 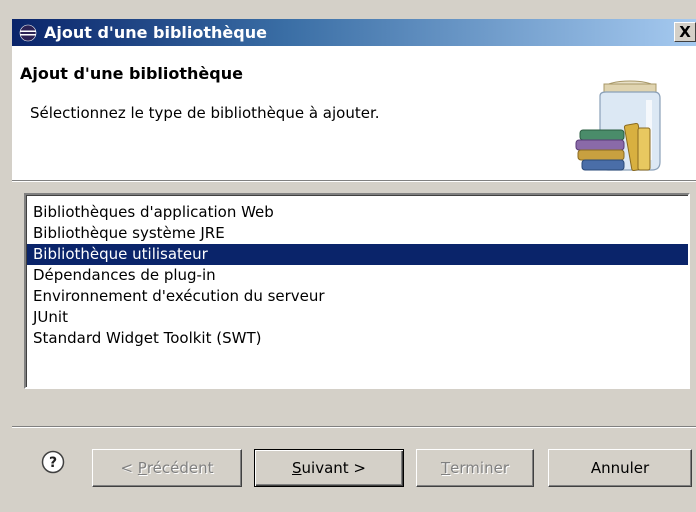 What do you see at coordinates (357, 254) in the screenshot?
I see `list-item-selected: Bibliothèque utilisateur` at bounding box center [357, 254].